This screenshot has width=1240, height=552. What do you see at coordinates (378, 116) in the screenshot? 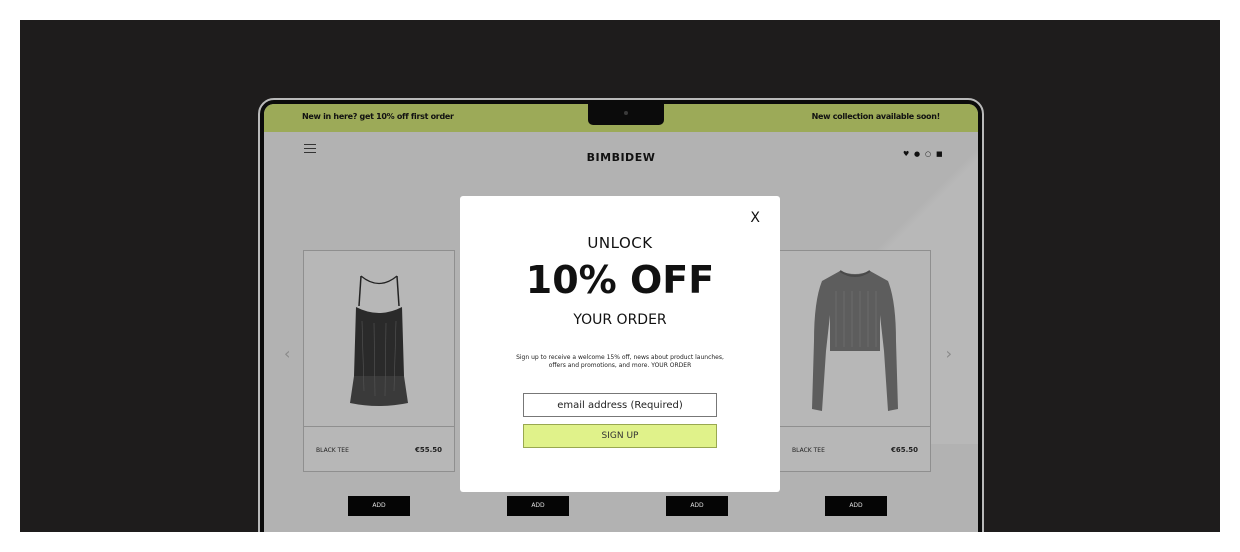
I see `announcement-left: New in here? get 10% off first order` at bounding box center [378, 116].